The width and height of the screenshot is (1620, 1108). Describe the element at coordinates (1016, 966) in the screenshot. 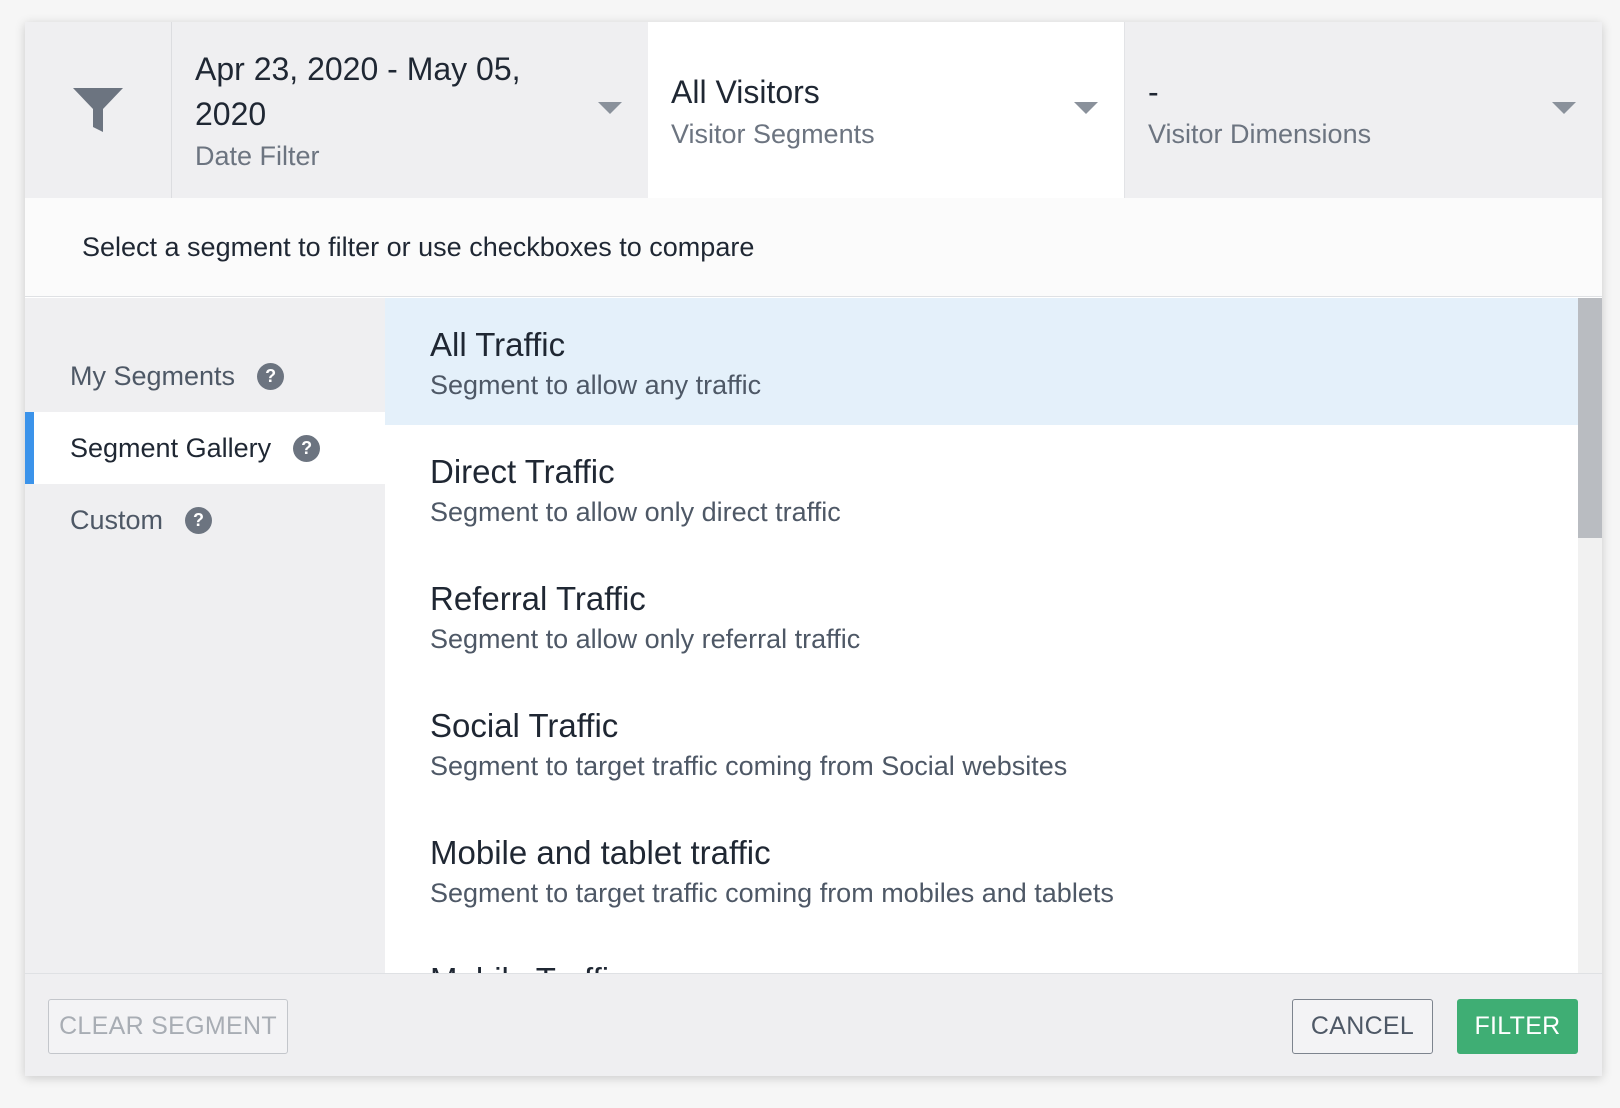

I see `segment-title: Mobile Traffic` at that location.